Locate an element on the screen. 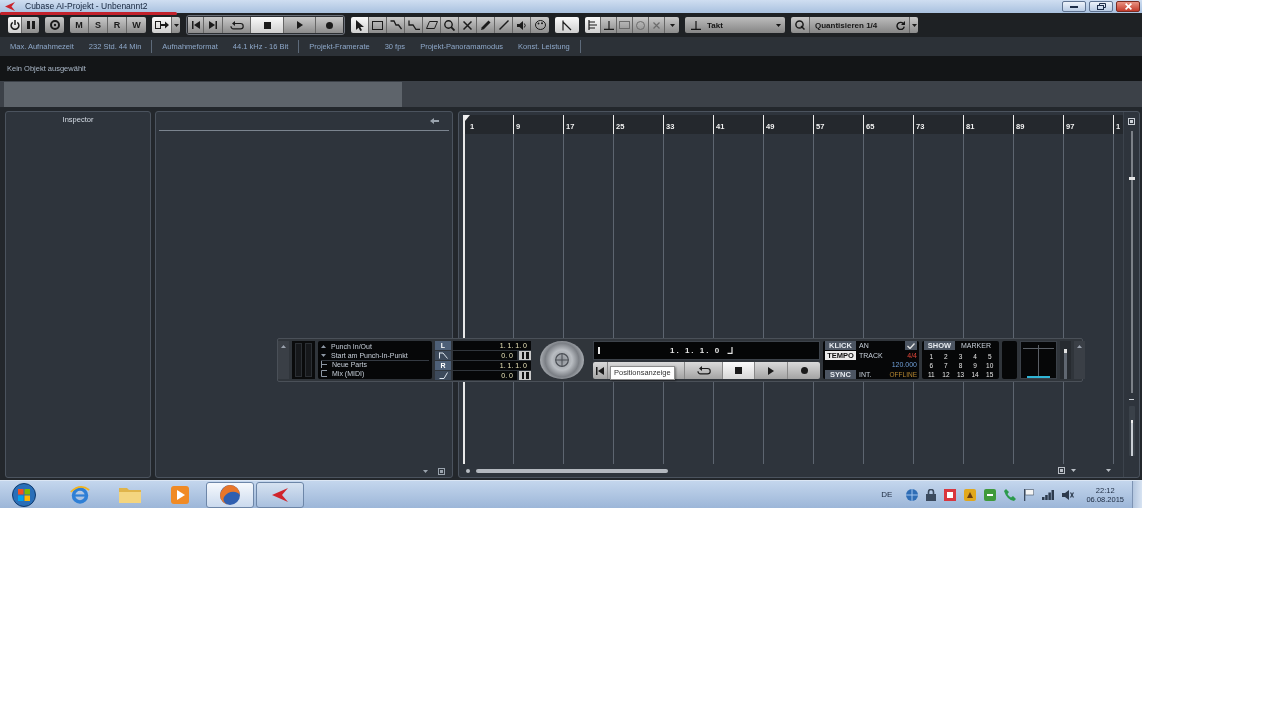 The width and height of the screenshot is (1280, 719). stop-icon is located at coordinates (738, 370).